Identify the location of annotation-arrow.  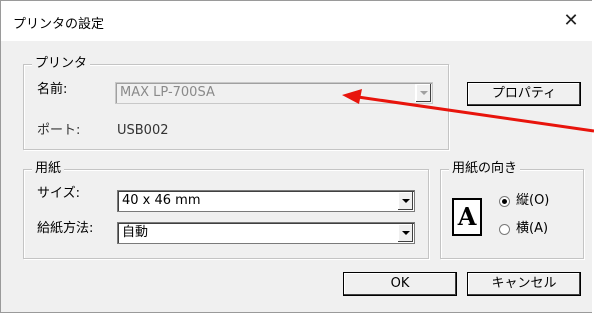
(468, 111).